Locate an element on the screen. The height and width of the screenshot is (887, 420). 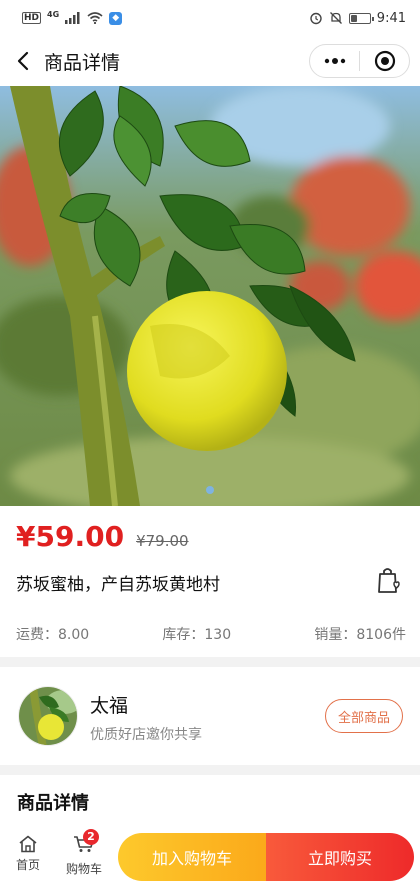
alarm-icon is located at coordinates (316, 18).